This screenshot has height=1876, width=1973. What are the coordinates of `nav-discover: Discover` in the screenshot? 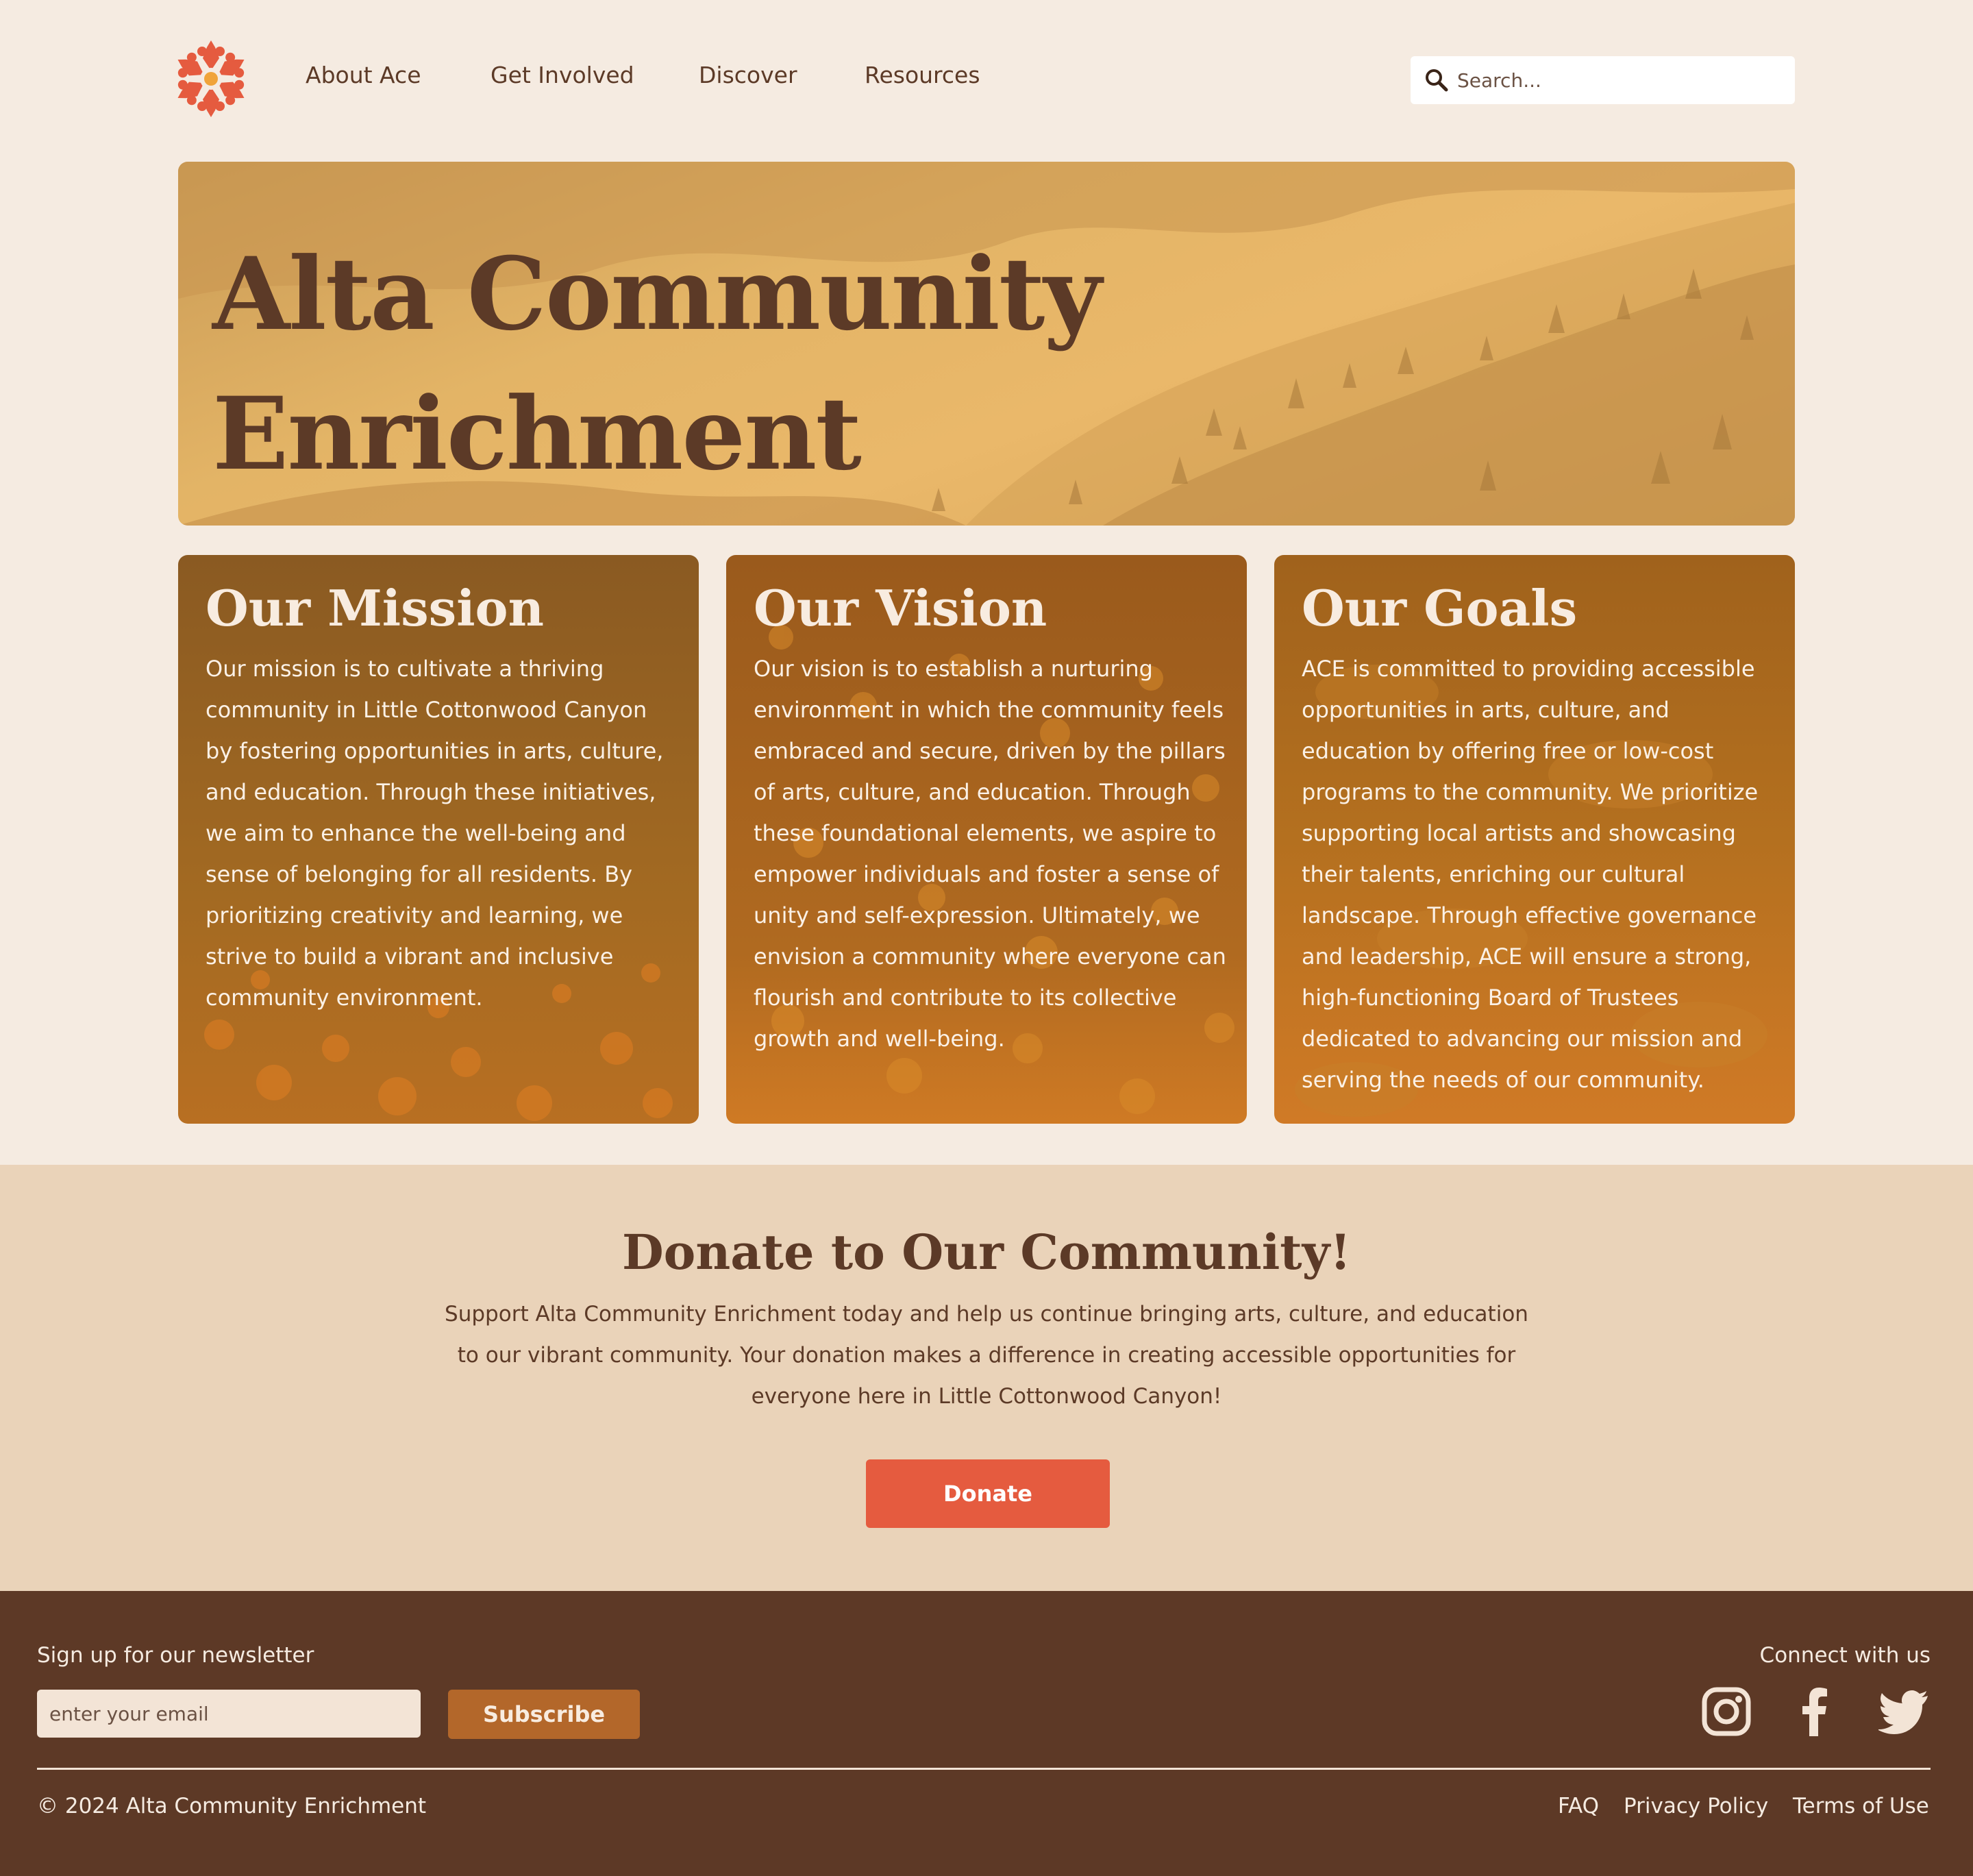 It's located at (748, 75).